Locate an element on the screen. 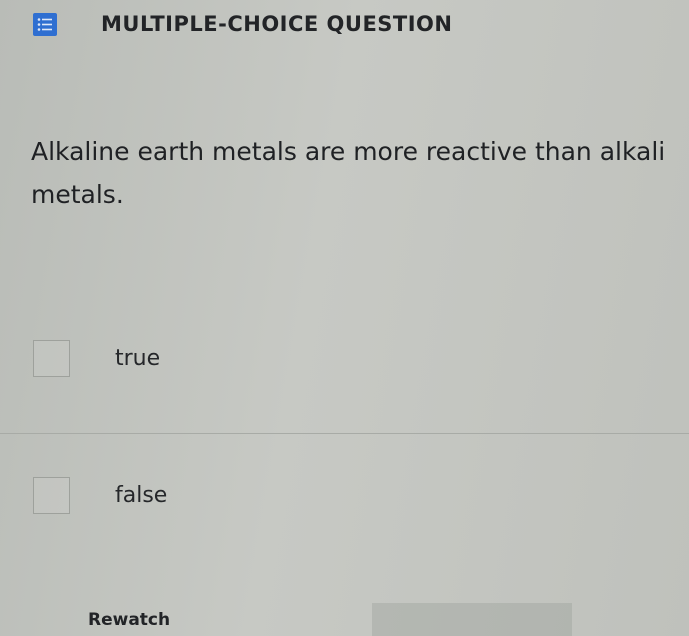  rewatch-bar is located at coordinates (472, 619).